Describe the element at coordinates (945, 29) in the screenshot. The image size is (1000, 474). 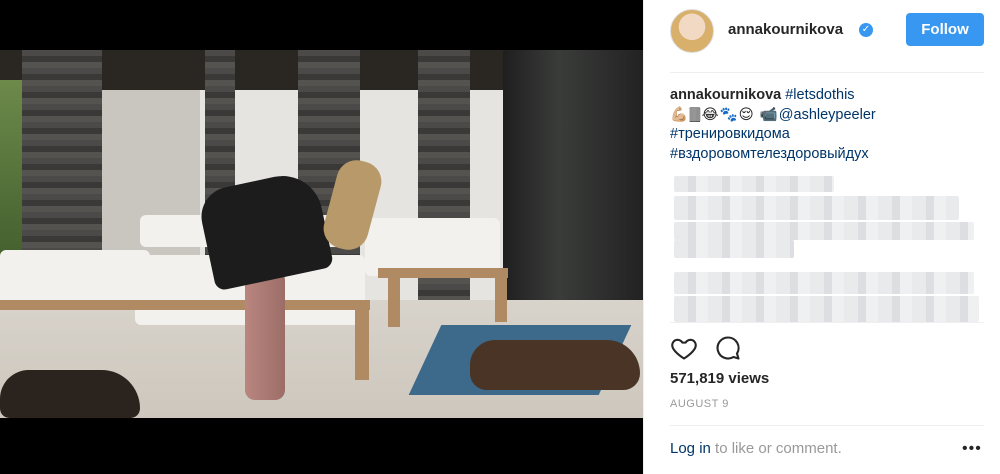
I see `follow-button: Follow` at that location.